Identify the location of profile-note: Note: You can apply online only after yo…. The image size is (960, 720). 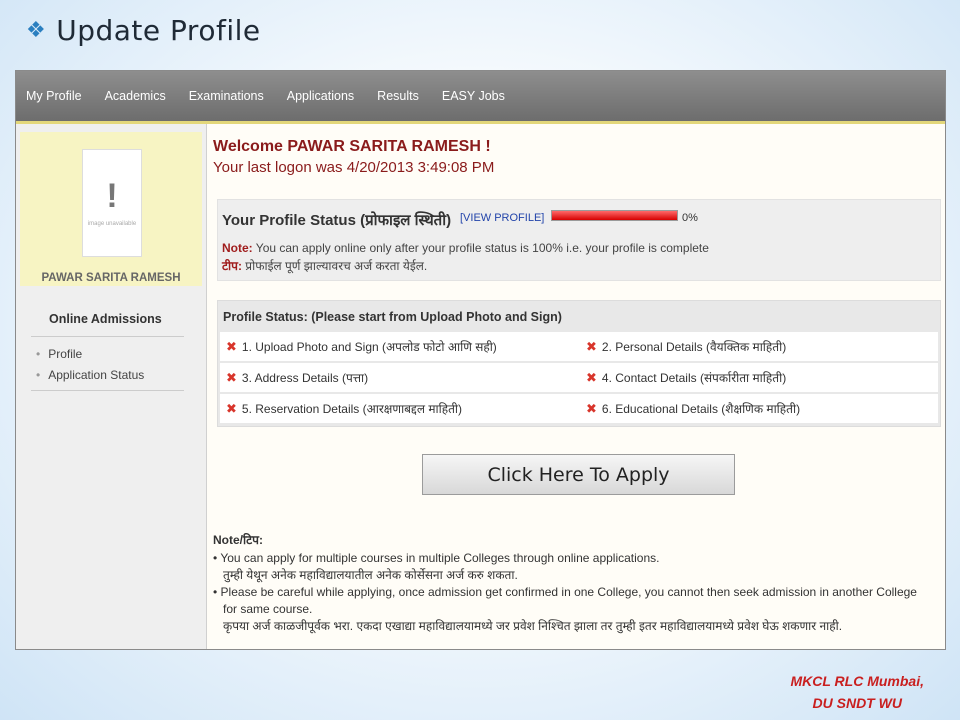
(465, 248).